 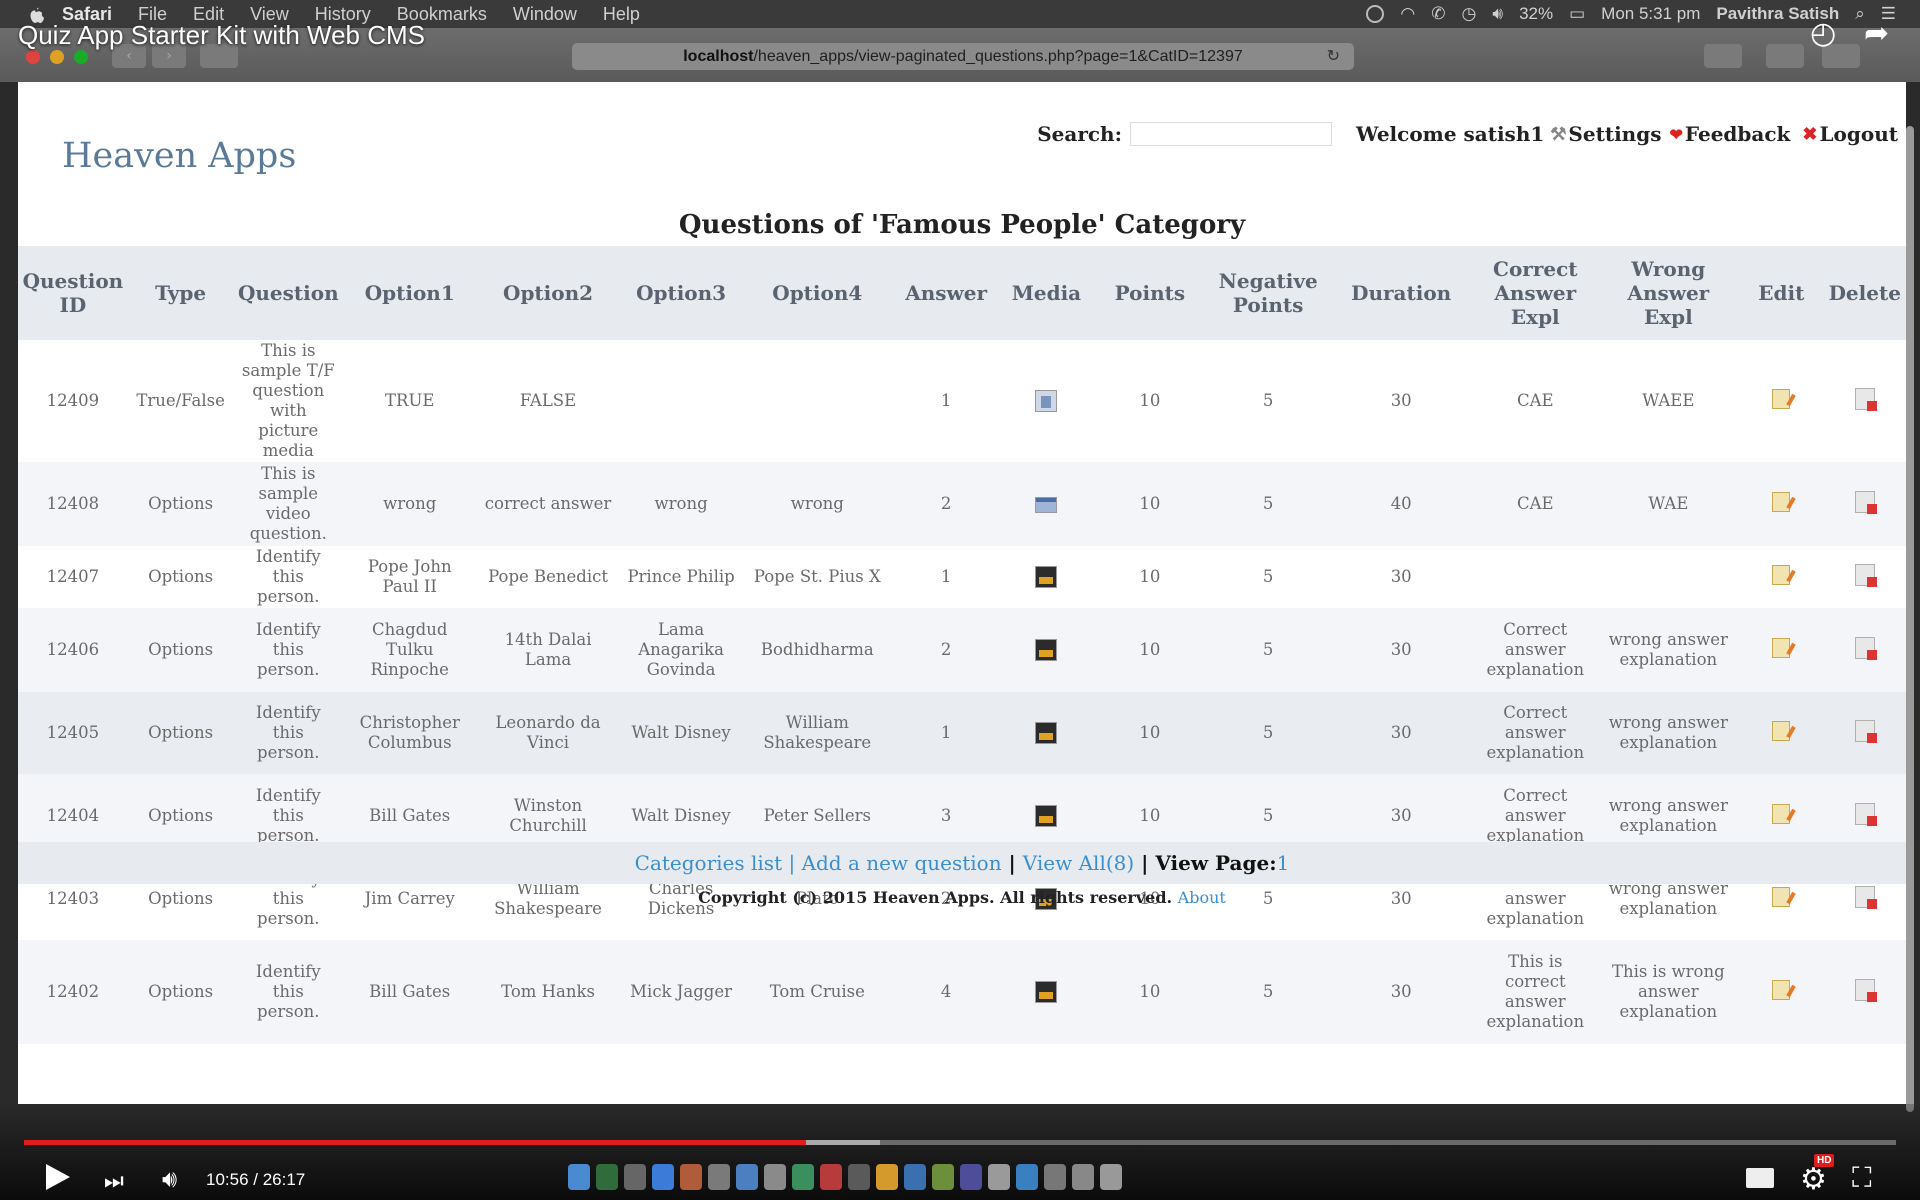 I want to click on cell-duration: 30, so click(x=1401, y=649).